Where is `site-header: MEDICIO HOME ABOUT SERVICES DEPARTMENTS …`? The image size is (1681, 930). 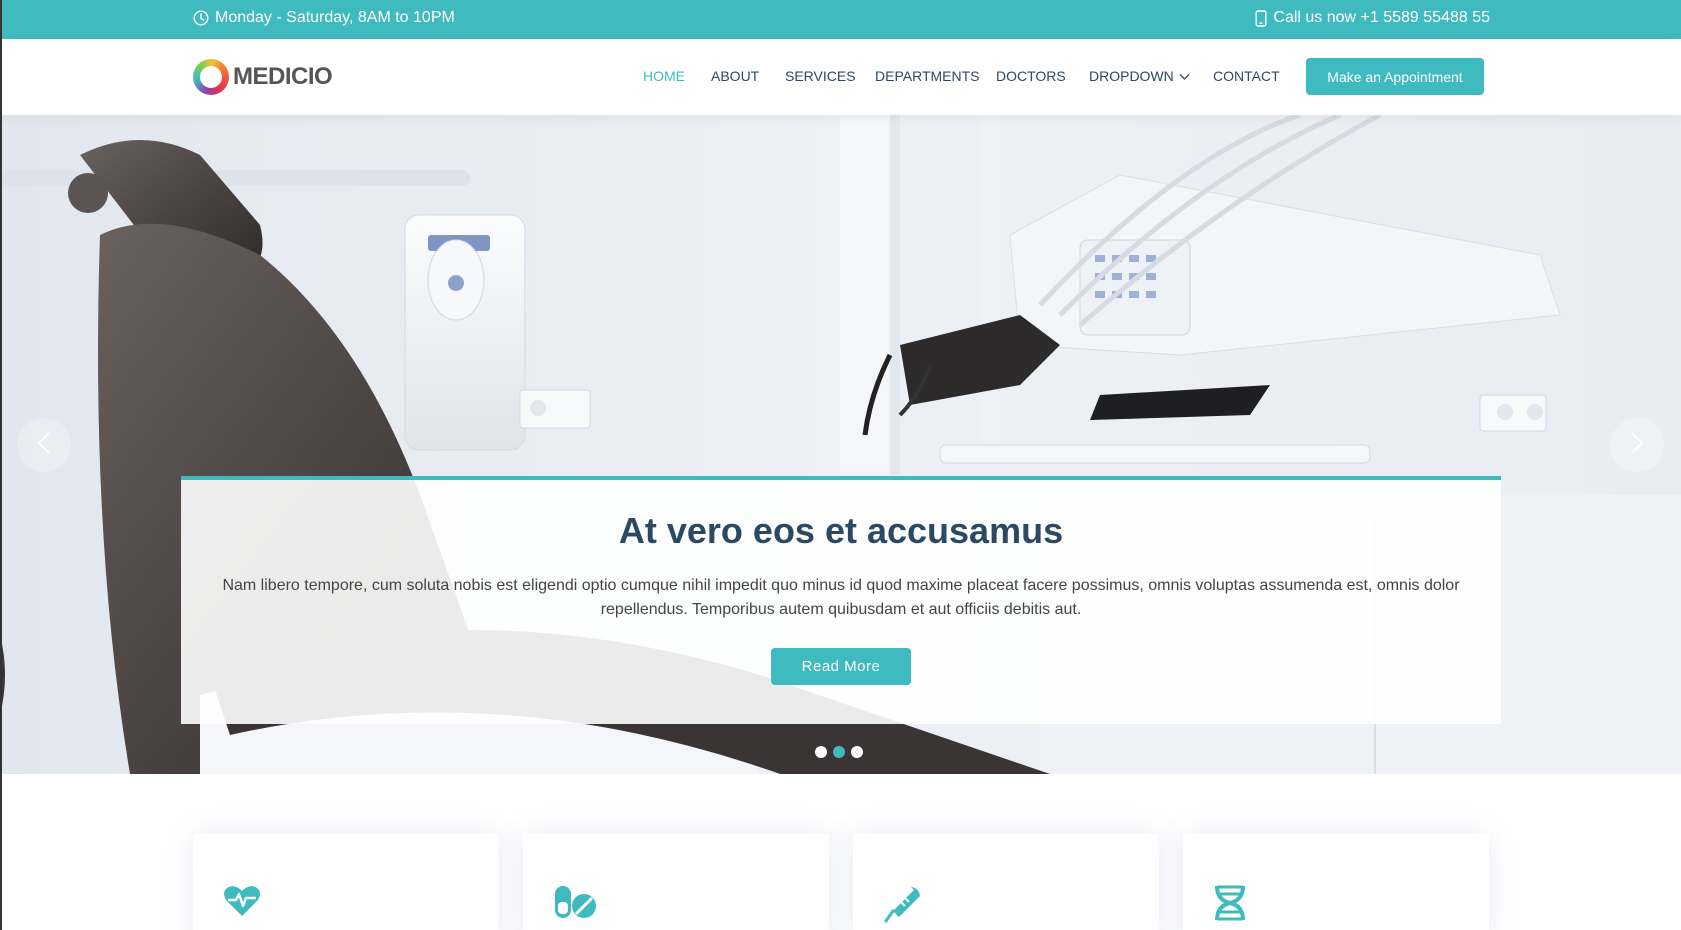
site-header: MEDICIO HOME ABOUT SERVICES DEPARTMENTS … is located at coordinates (840, 77).